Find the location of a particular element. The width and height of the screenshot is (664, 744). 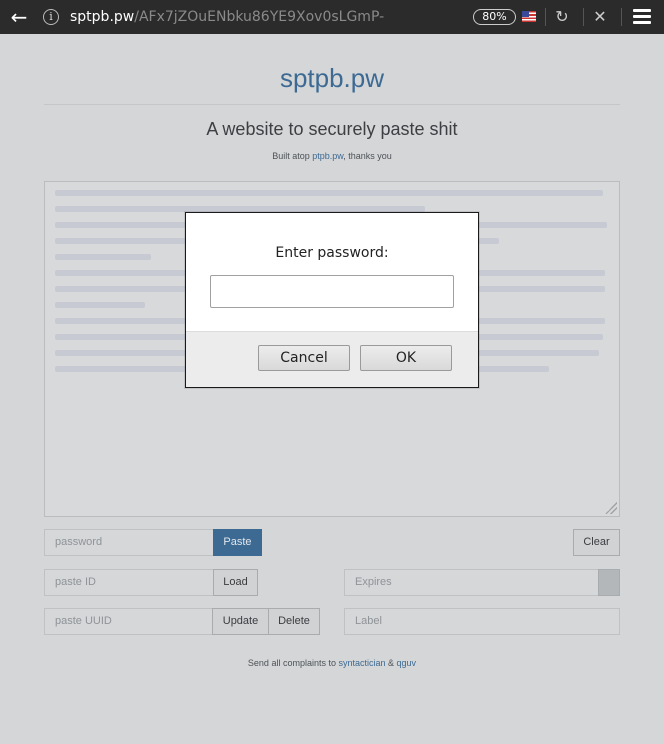

zoom-indicator: 80% is located at coordinates (494, 17).